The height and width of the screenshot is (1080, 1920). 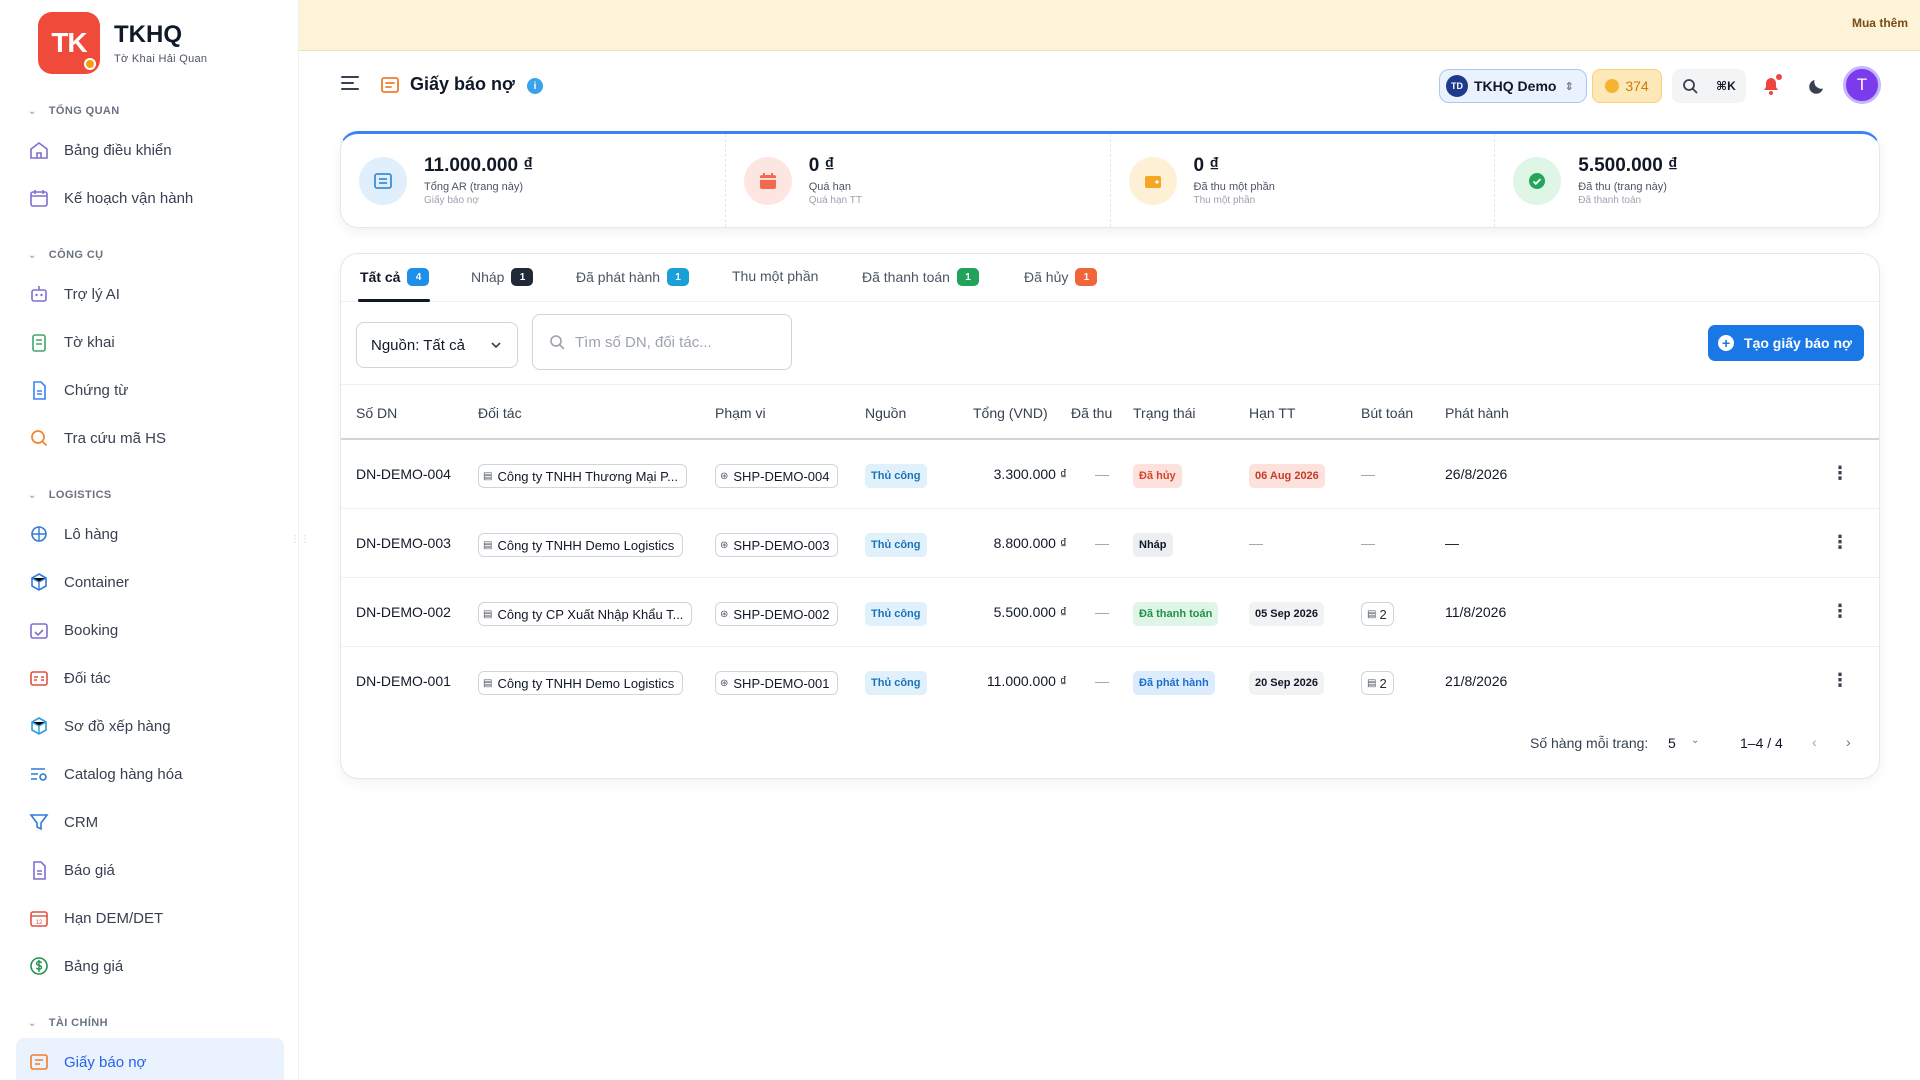 I want to click on nav-section-header: ⌄ TÀI CHÍNH, so click(x=150, y=1023).